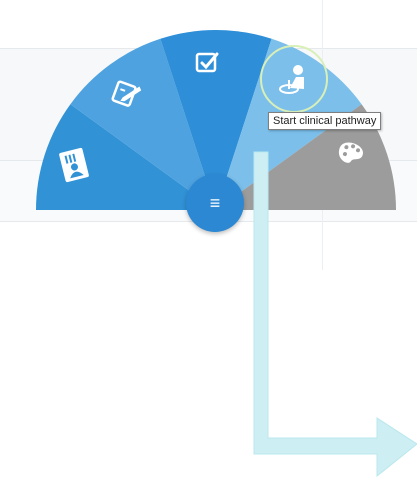  I want to click on menu-button: ≡, so click(215, 203).